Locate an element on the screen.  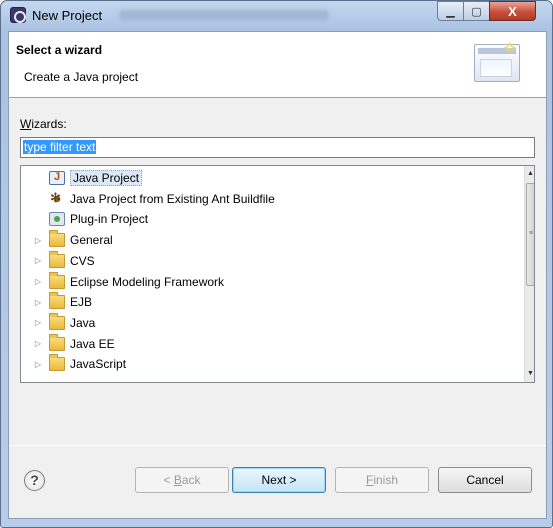
title-bar: New Project ▁ ▢ X is located at coordinates (276, 16).